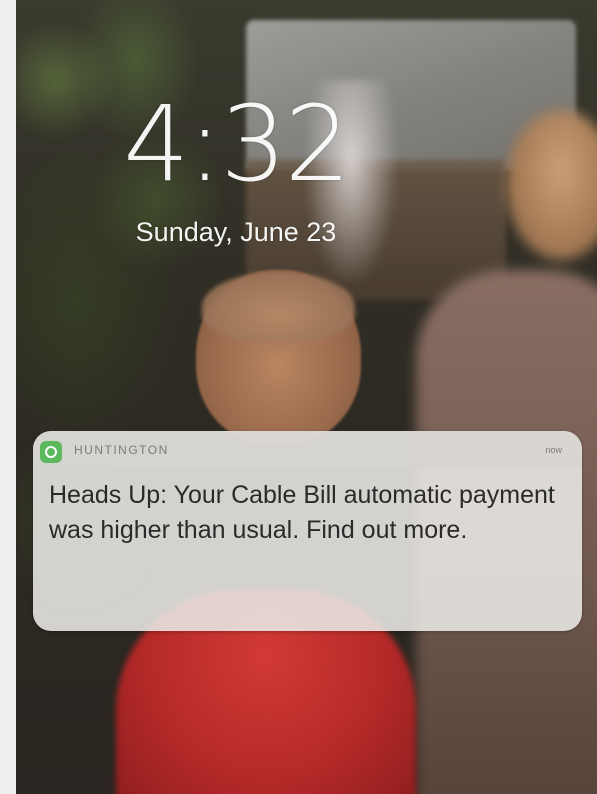 The width and height of the screenshot is (597, 794). What do you see at coordinates (8, 397) in the screenshot?
I see `device-frame` at bounding box center [8, 397].